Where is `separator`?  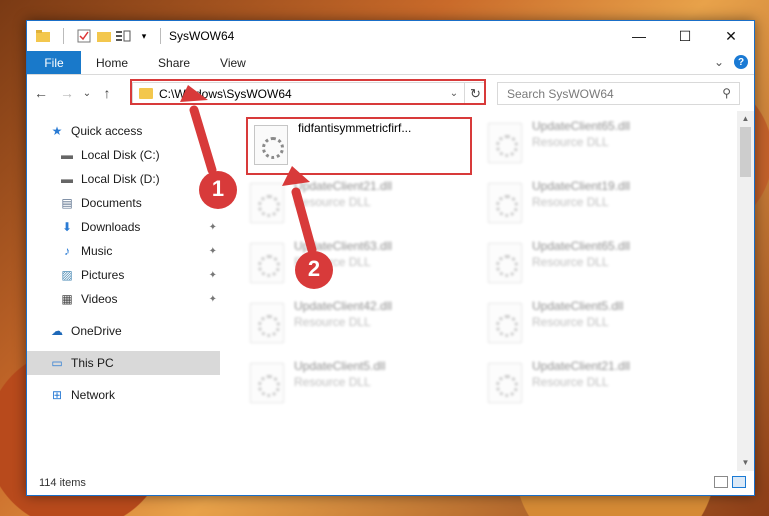 separator is located at coordinates (63, 36).